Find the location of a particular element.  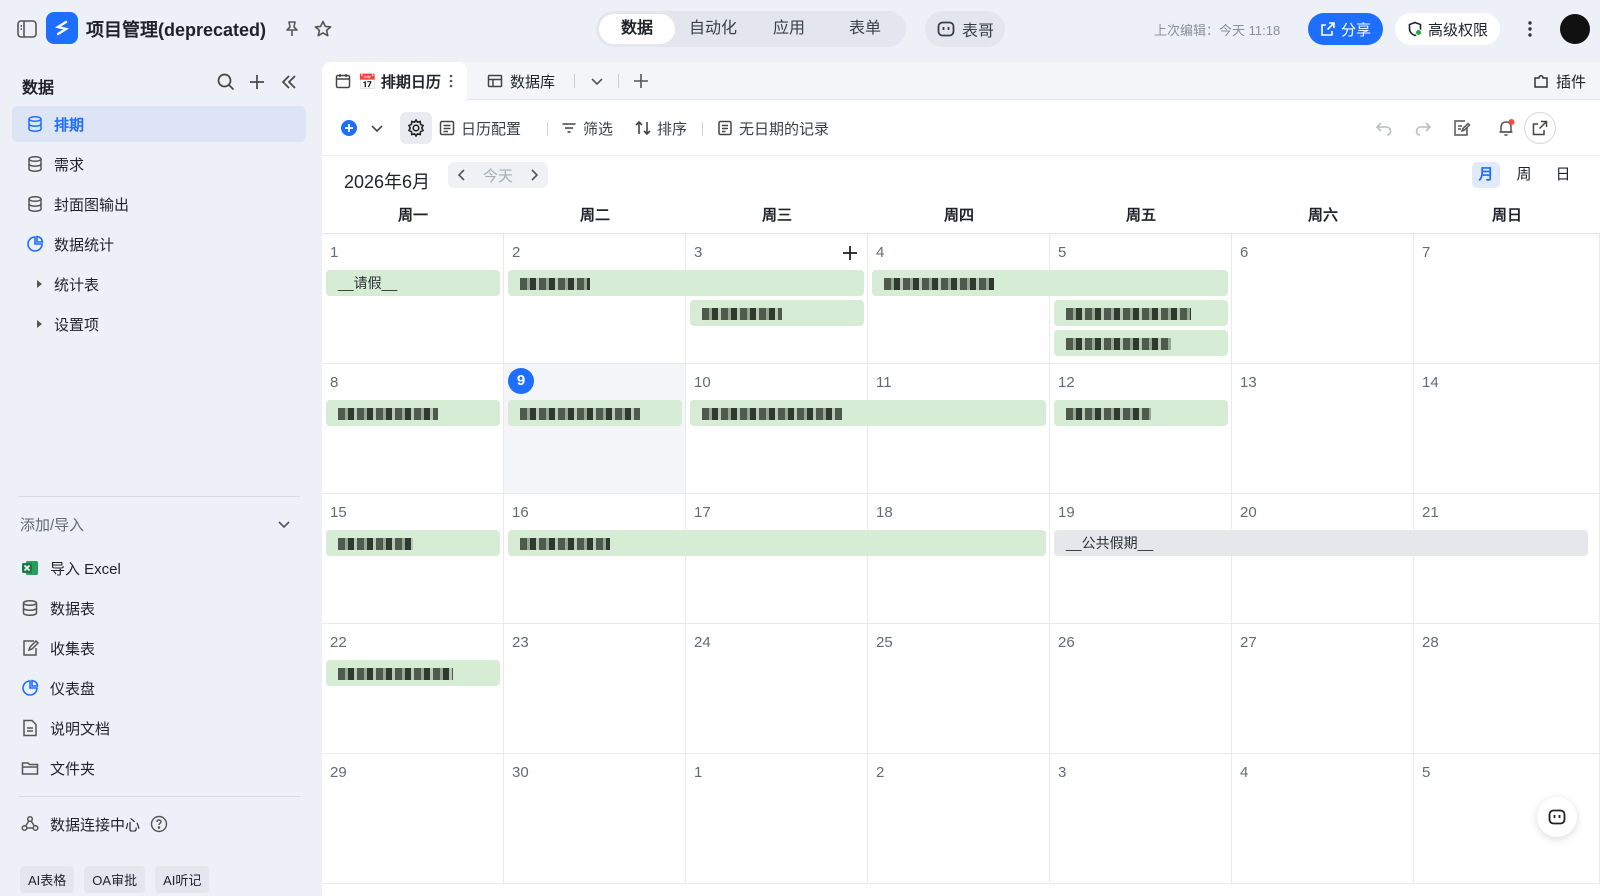

help-icon is located at coordinates (159, 824).